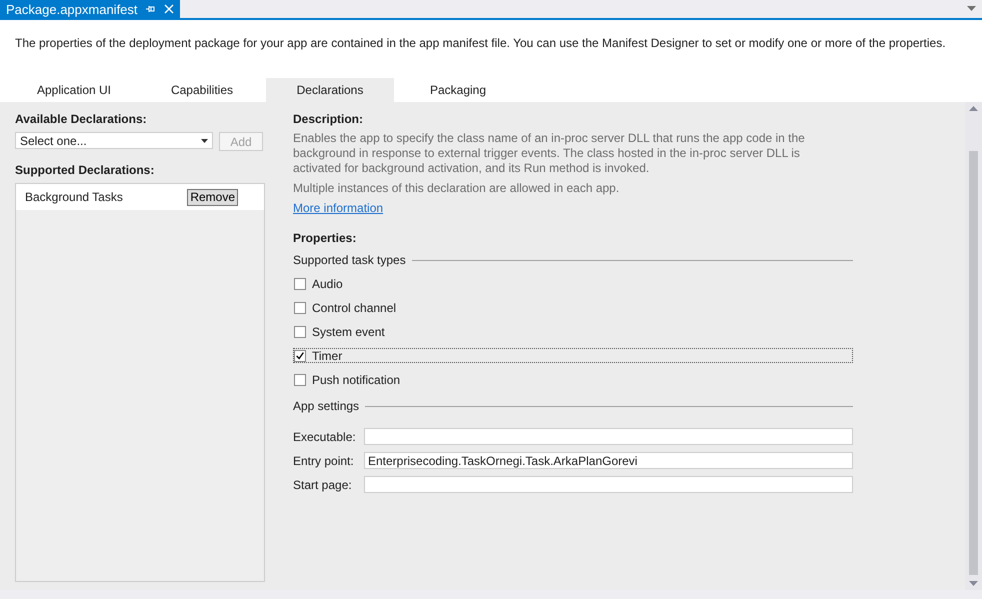 The image size is (982, 599). Describe the element at coordinates (973, 363) in the screenshot. I see `scroll-thumb` at that location.